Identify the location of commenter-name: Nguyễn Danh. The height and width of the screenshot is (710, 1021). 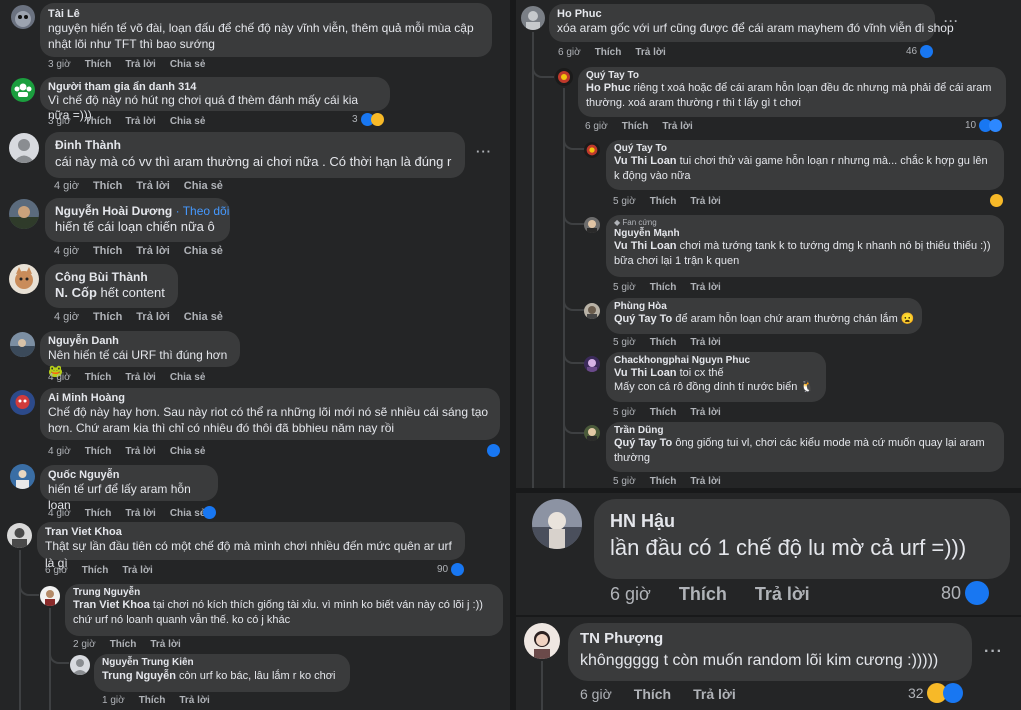
(140, 341).